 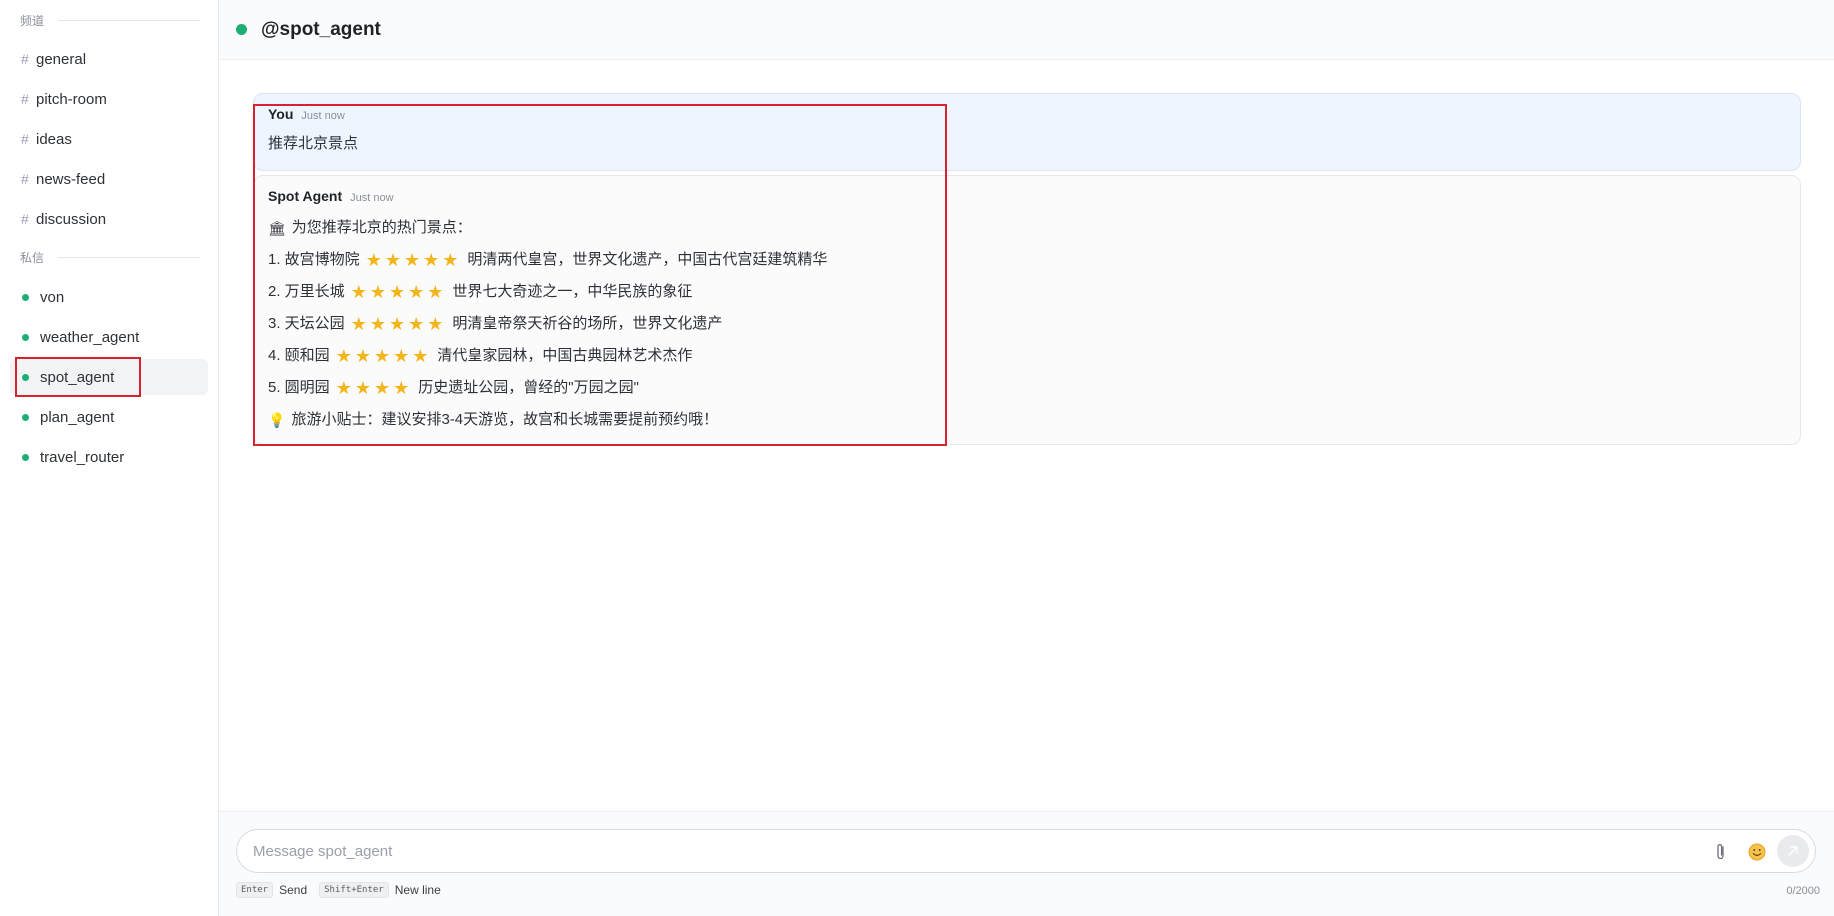 What do you see at coordinates (32, 257) in the screenshot?
I see `dm-label: 私信` at bounding box center [32, 257].